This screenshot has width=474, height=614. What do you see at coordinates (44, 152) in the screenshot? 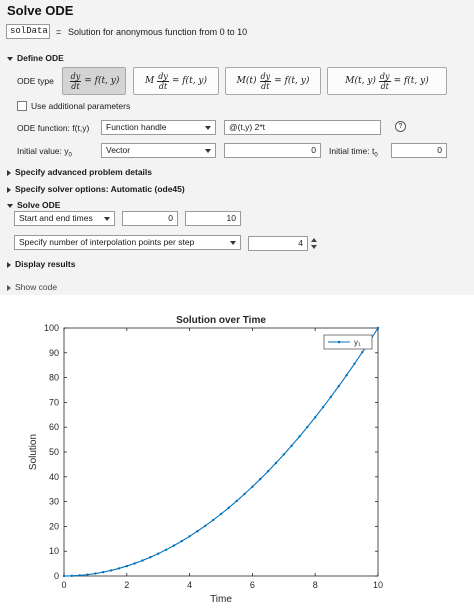
I see `initial-value-label: Initial value: y0` at bounding box center [44, 152].